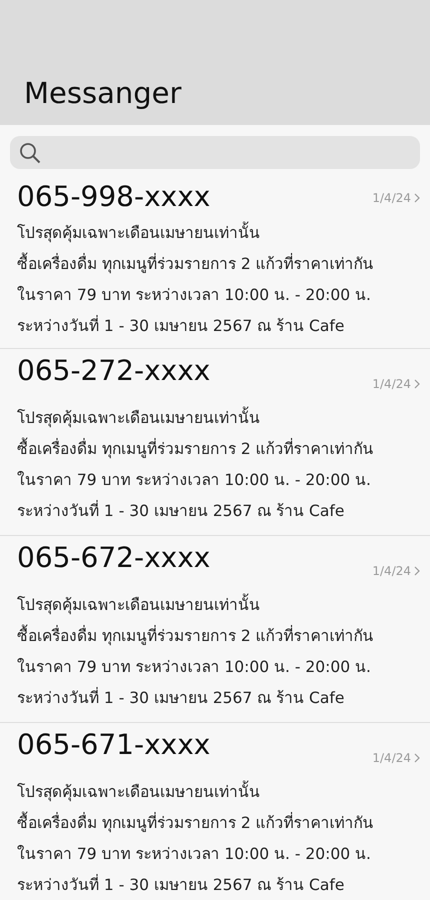  What do you see at coordinates (113, 557) in the screenshot?
I see `sender-number: 065-672-xxxx` at bounding box center [113, 557].